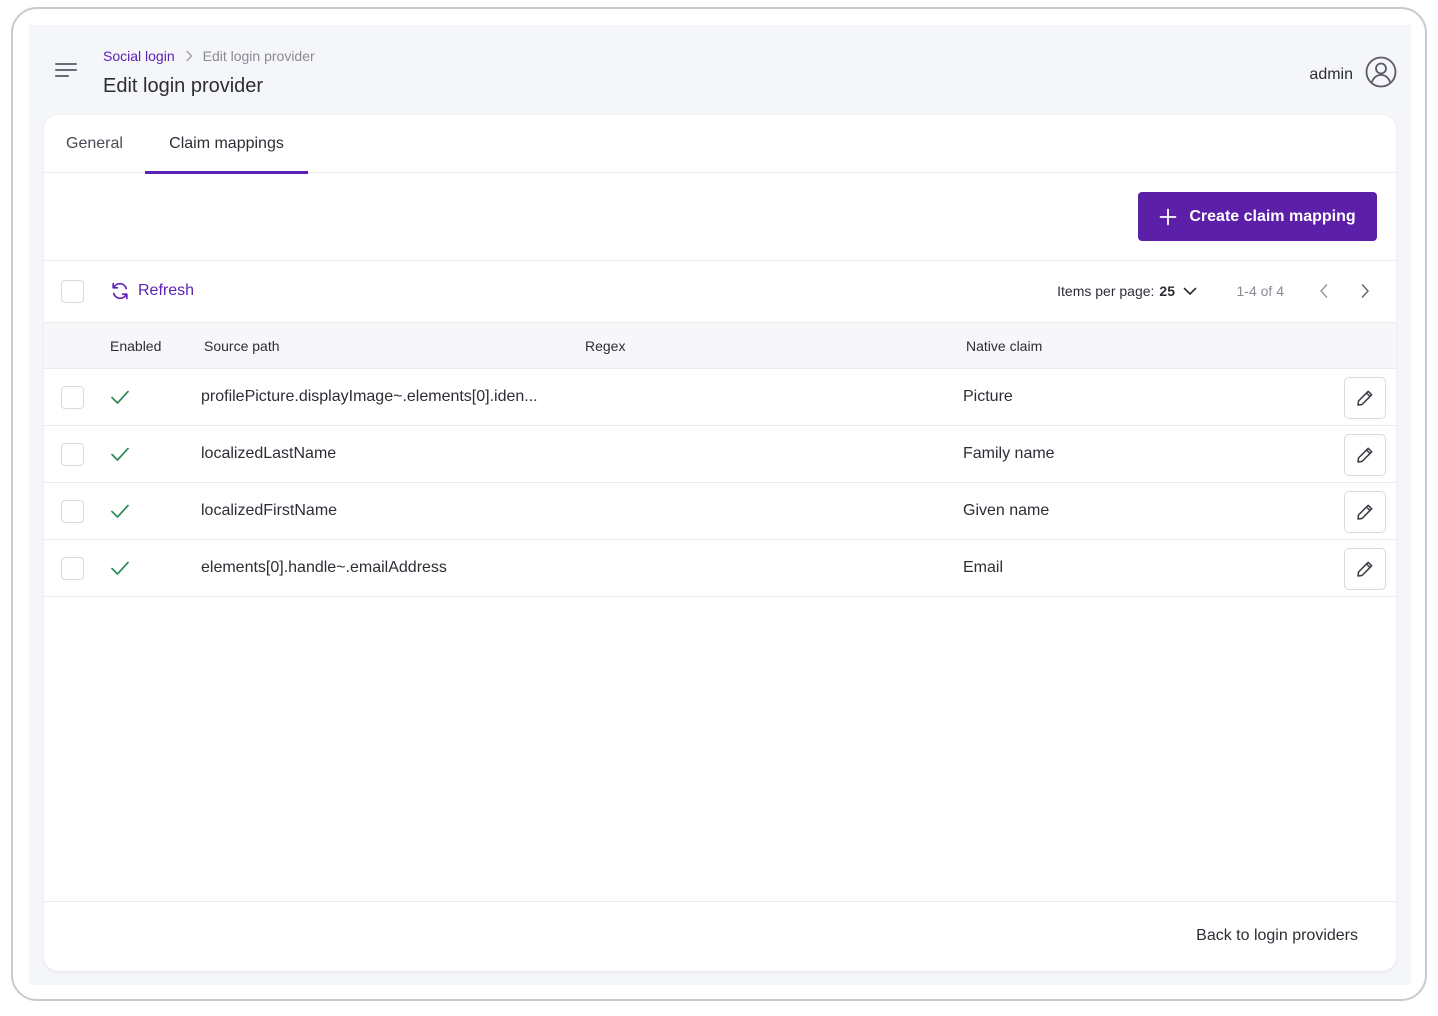 The image size is (1438, 1016). I want to click on table-header: Enabled Source path Regex Native claim, so click(720, 345).